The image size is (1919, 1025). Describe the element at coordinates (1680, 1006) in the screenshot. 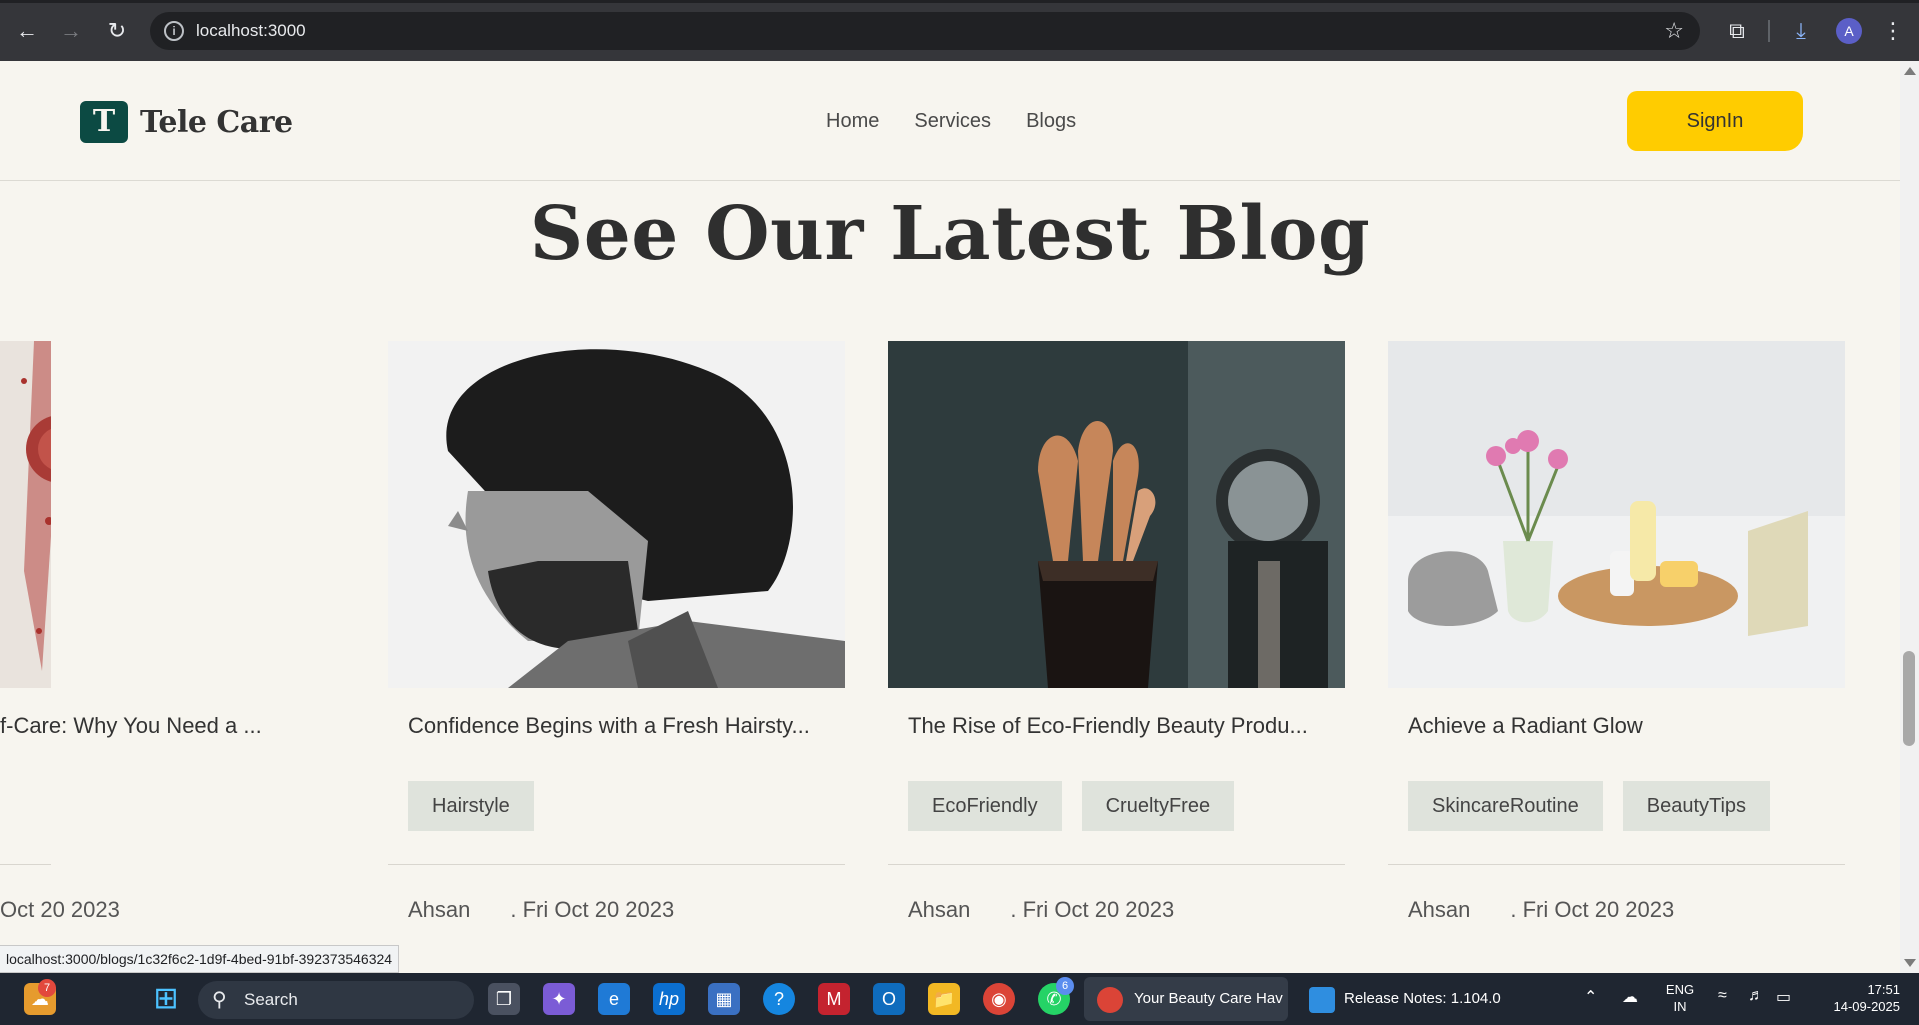

I see `region-label: IN` at that location.